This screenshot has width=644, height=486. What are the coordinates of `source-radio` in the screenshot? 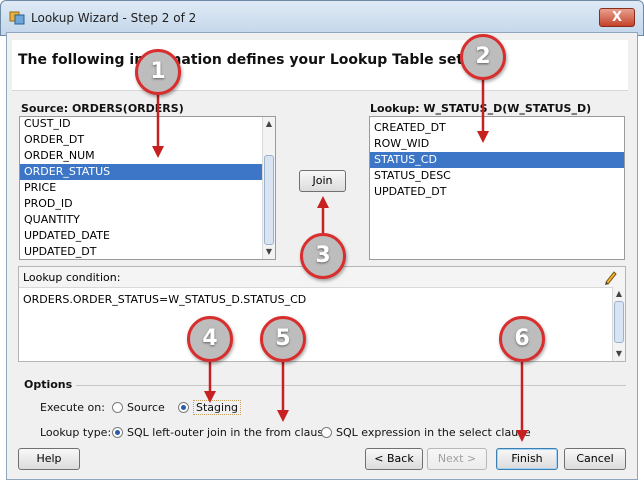 It's located at (117, 407).